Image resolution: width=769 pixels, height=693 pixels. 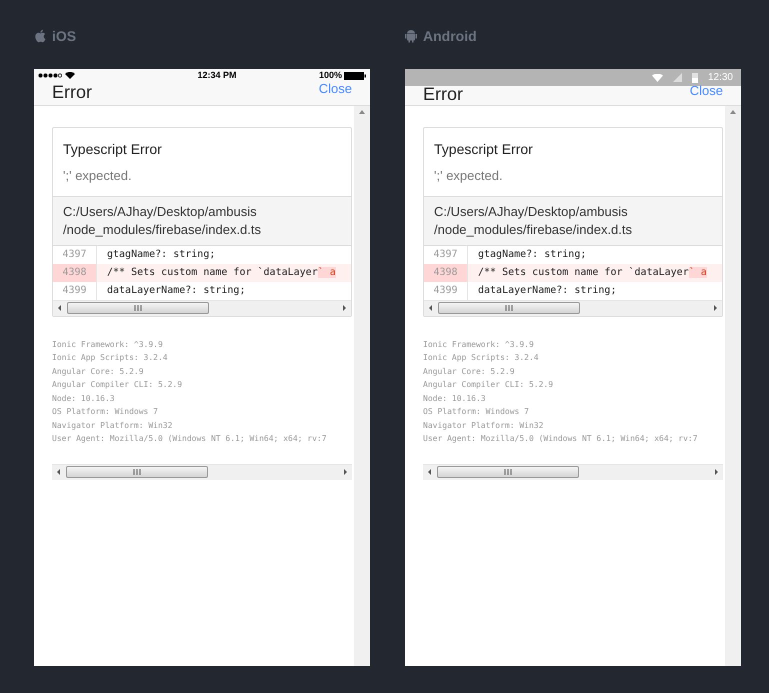 I want to click on platform-label: Android, so click(x=450, y=36).